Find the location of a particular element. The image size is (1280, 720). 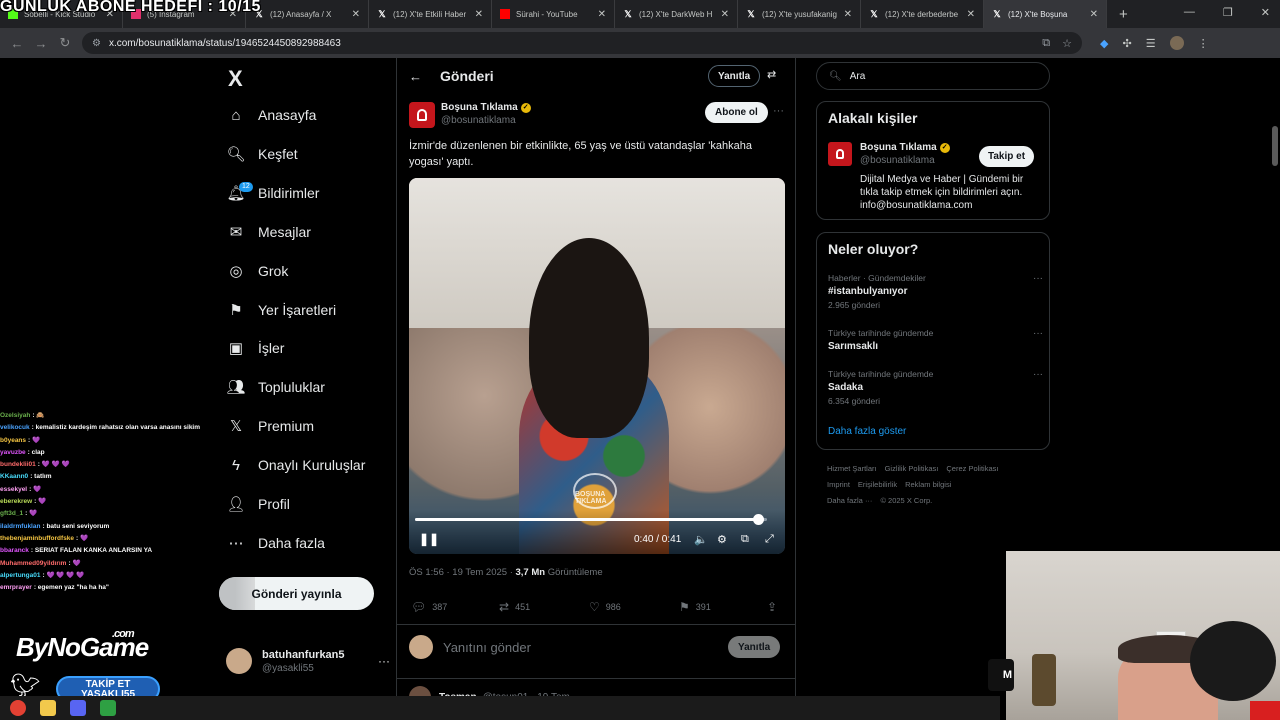

post-author: Boşuna Tıklama ✓ @bosunatiklama is located at coordinates (470, 115).